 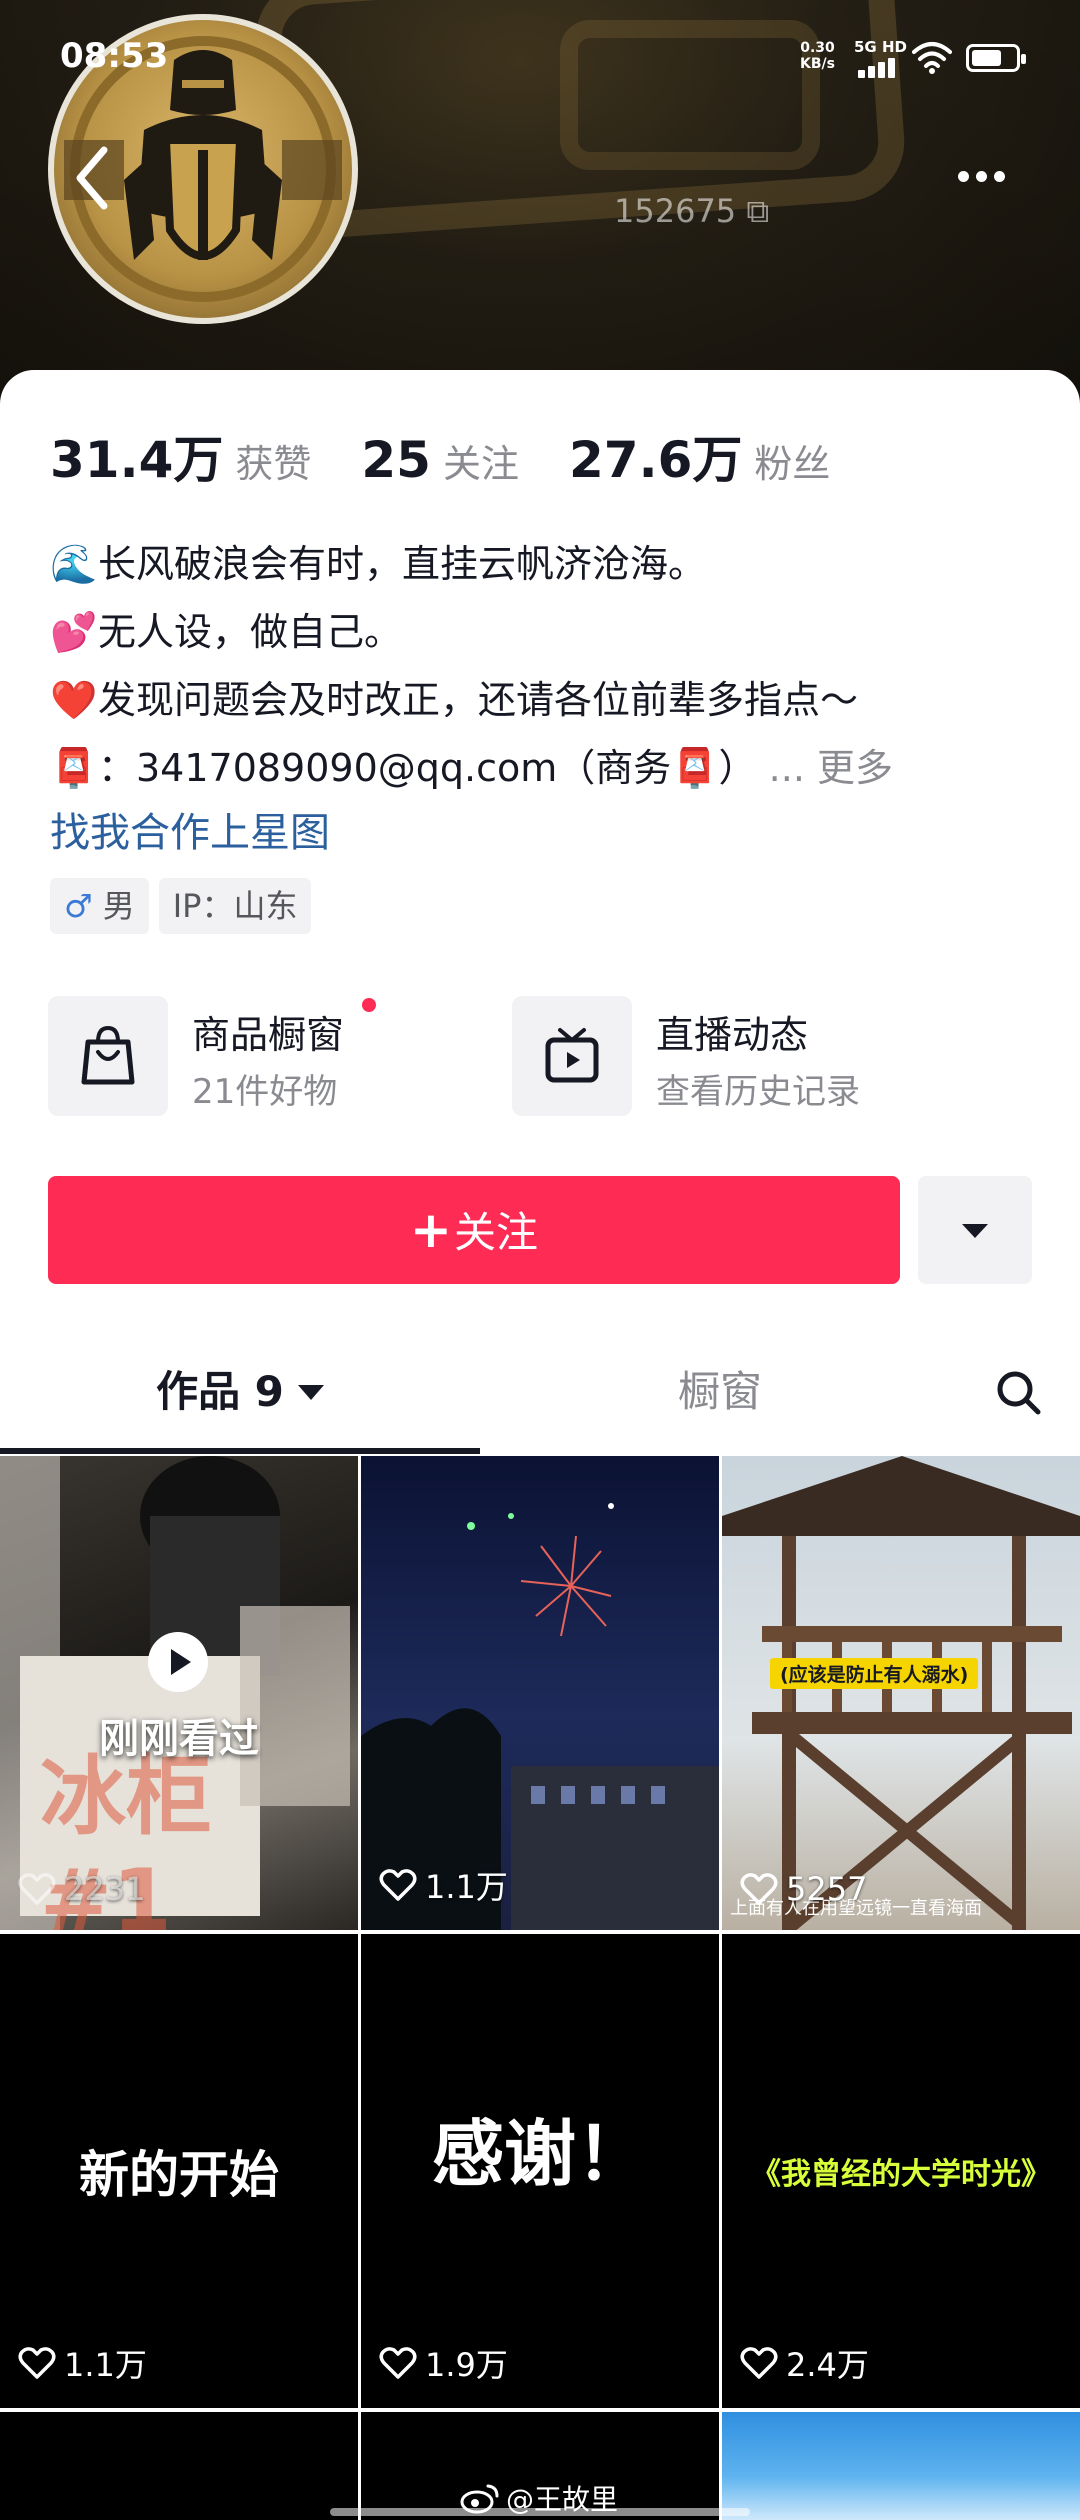 What do you see at coordinates (402, 564) in the screenshot?
I see `bio-text: 长风破浪会有时，直挂云帆济沧海。` at bounding box center [402, 564].